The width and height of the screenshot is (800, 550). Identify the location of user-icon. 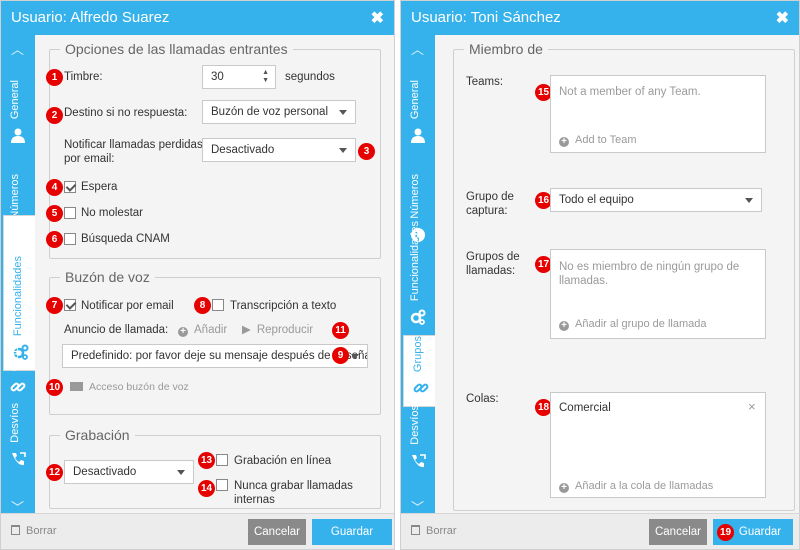
(18, 135).